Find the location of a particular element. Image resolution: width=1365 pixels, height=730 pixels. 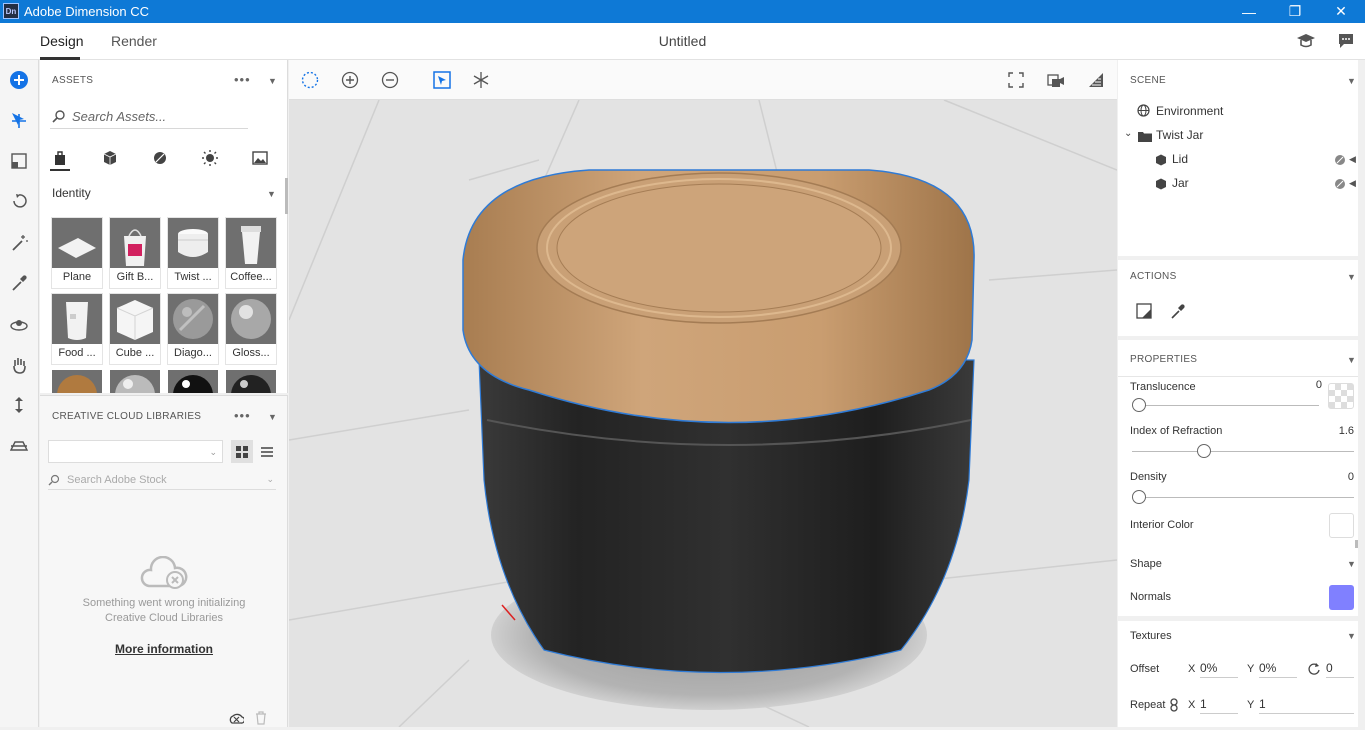

normals-color-swatch is located at coordinates (1341, 597).